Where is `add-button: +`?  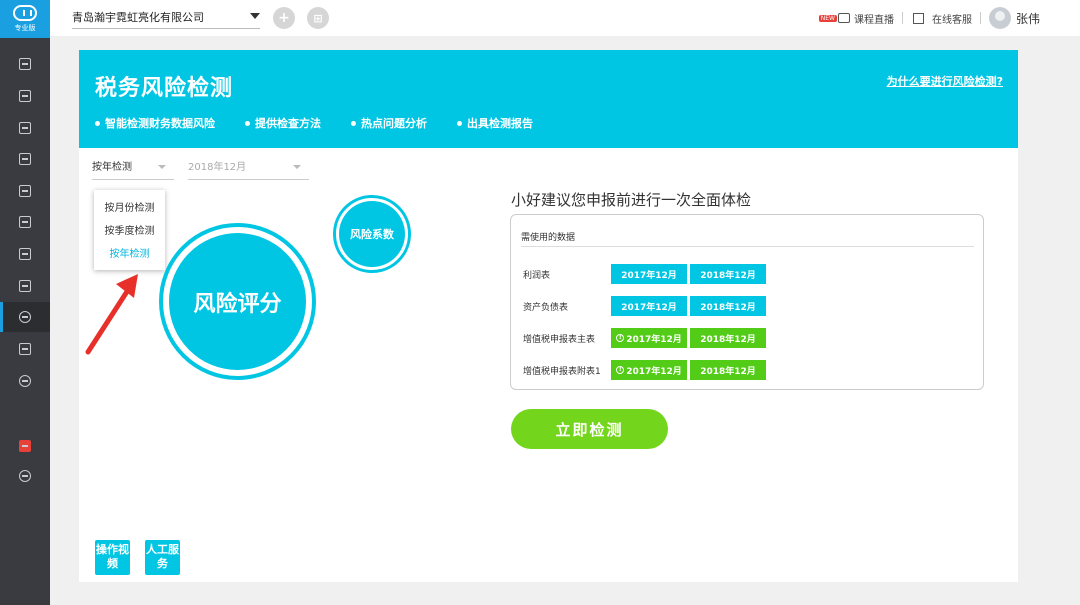
add-button: + is located at coordinates (284, 18).